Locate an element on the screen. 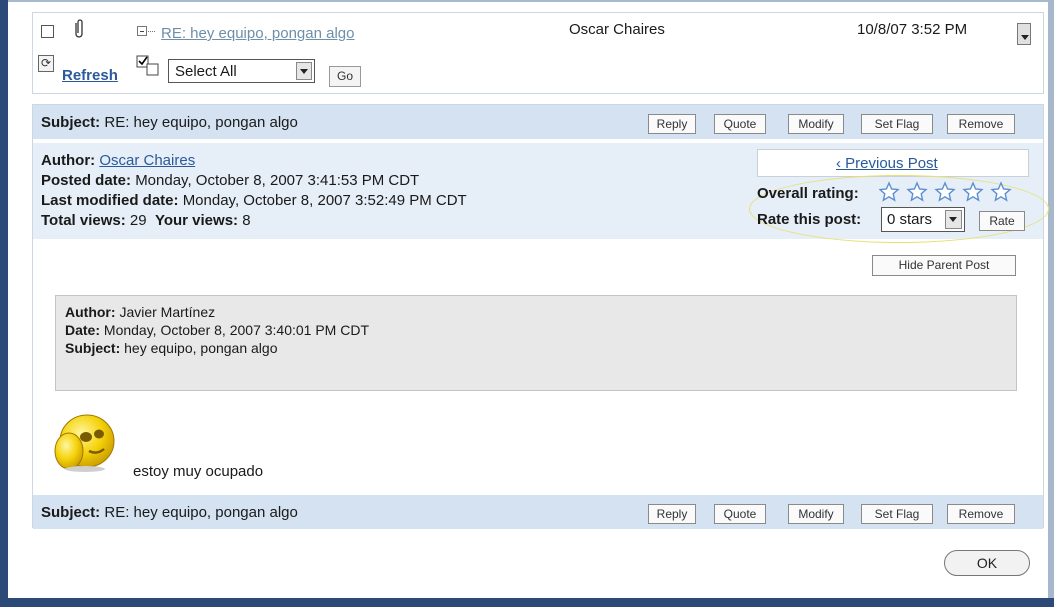 The width and height of the screenshot is (1054, 607). views-line: Total views: 29 Your views: 8 is located at coordinates (146, 220).